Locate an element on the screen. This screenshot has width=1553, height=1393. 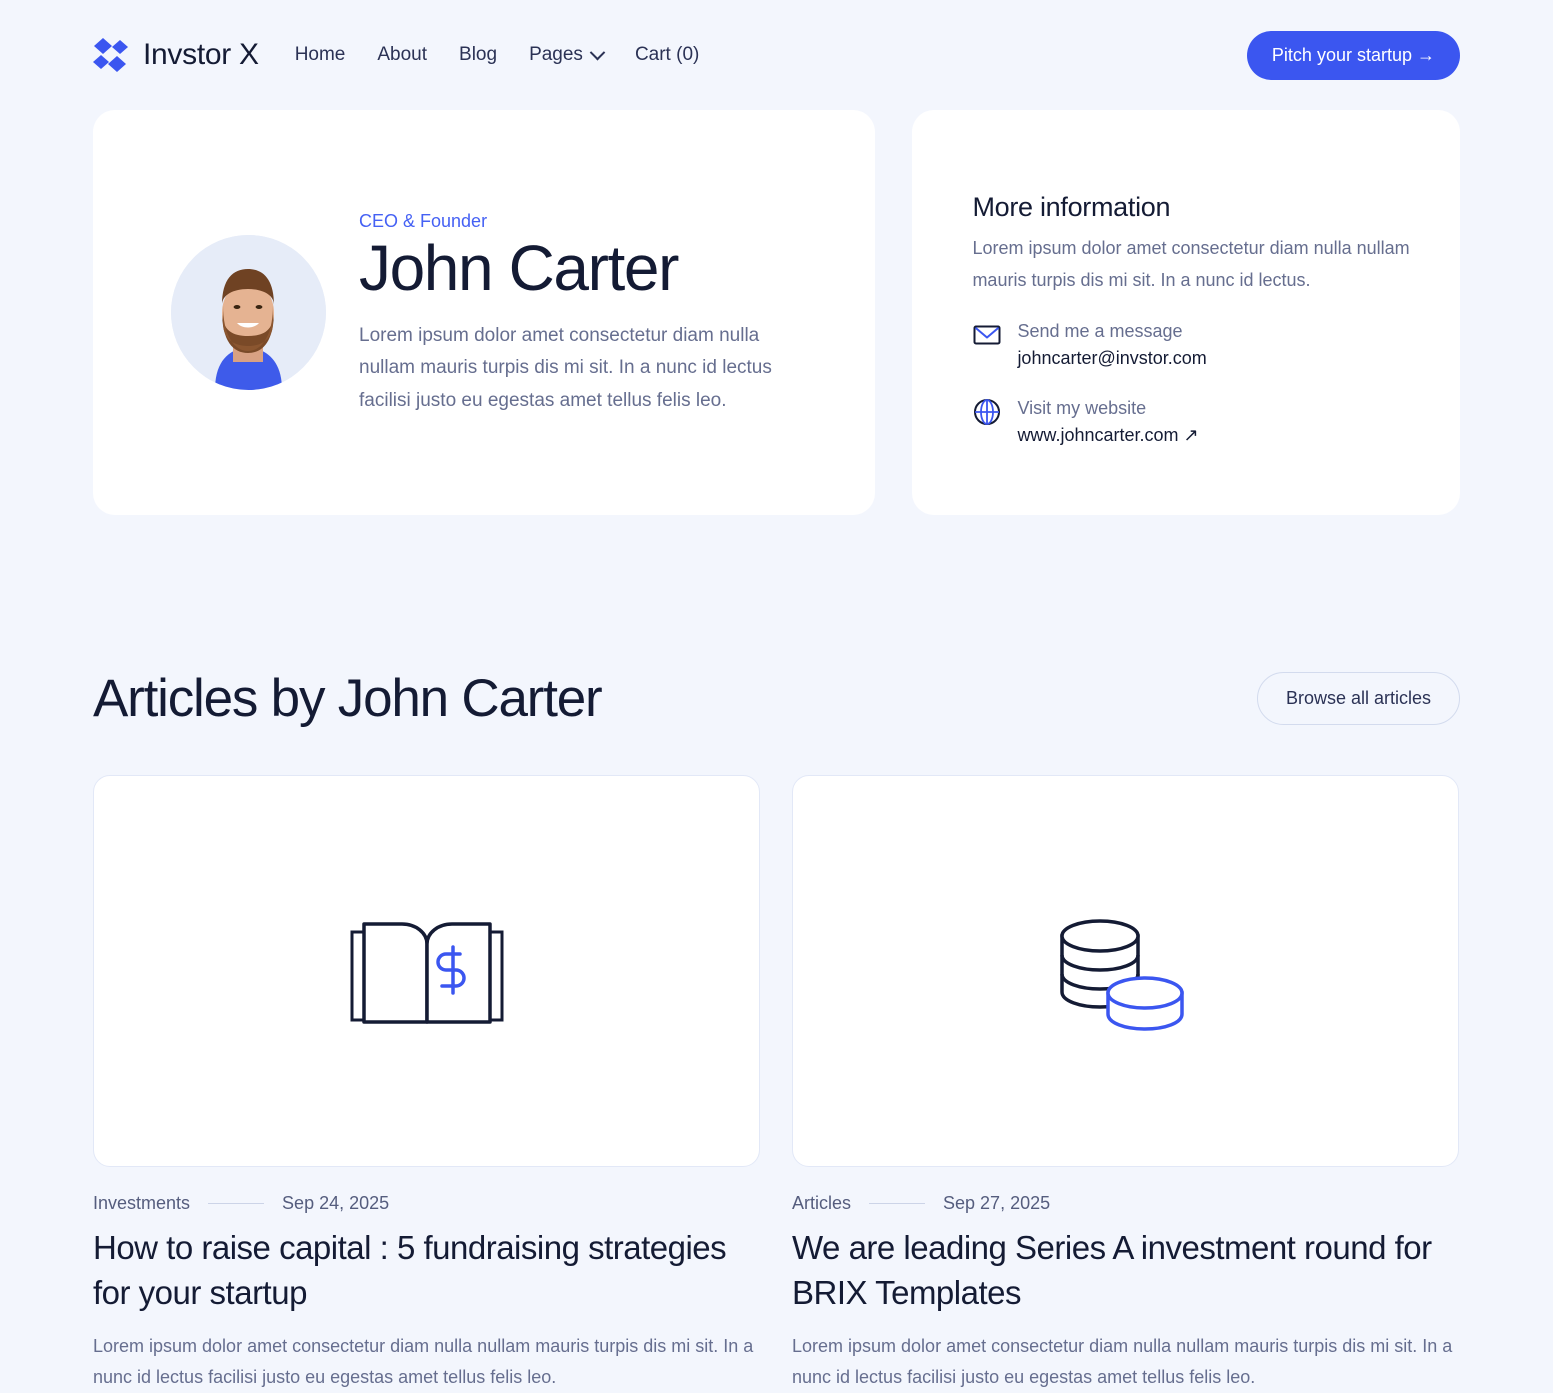
nav-item-about: About is located at coordinates (402, 55).